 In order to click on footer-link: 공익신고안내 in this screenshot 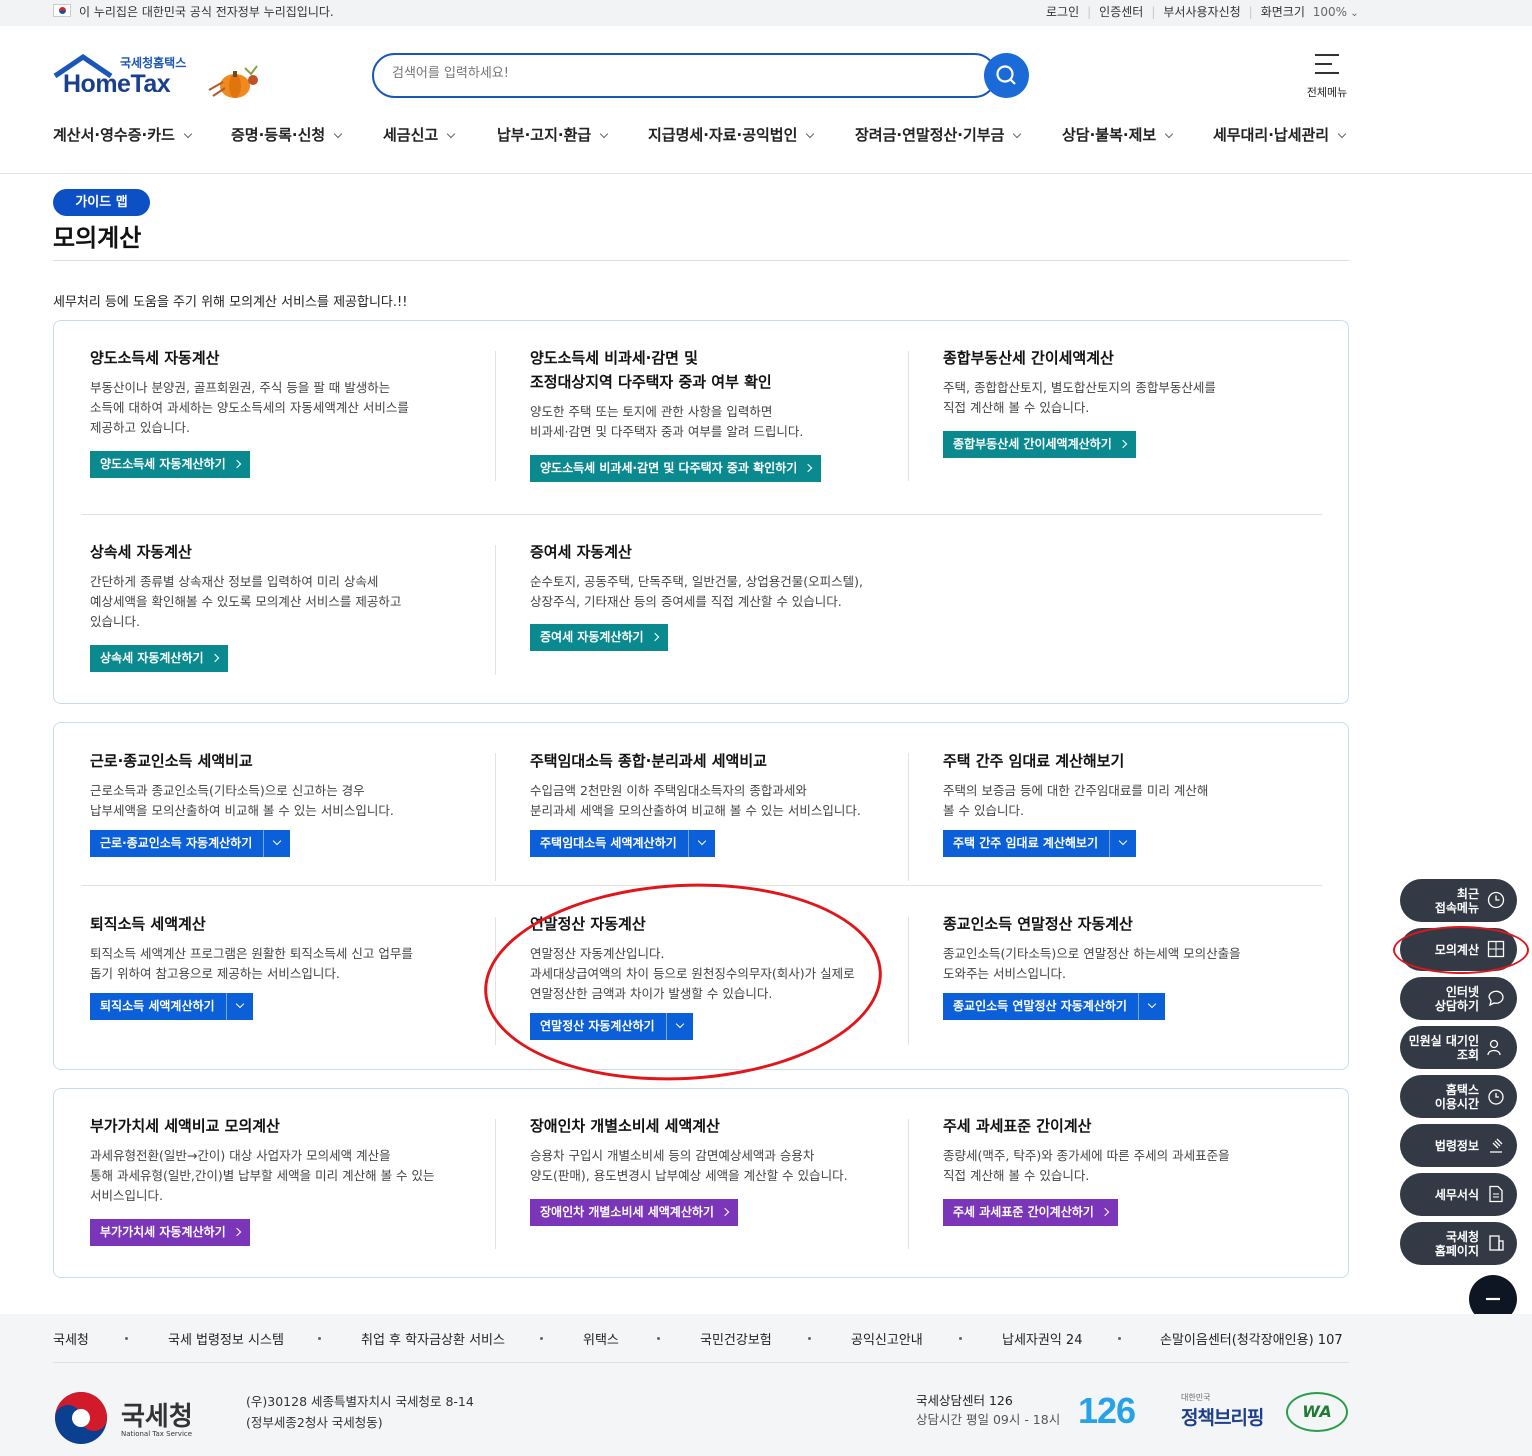, I will do `click(887, 1338)`.